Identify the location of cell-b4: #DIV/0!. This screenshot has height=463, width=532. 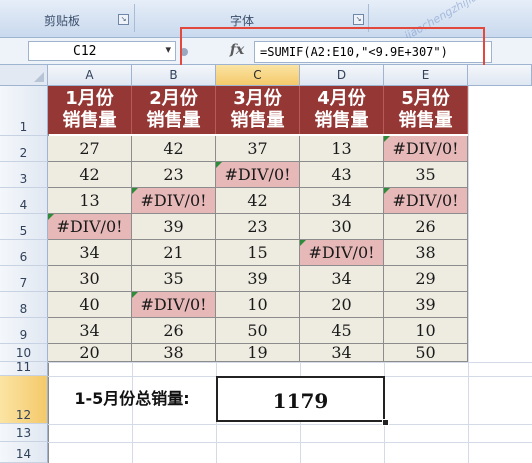
(174, 201).